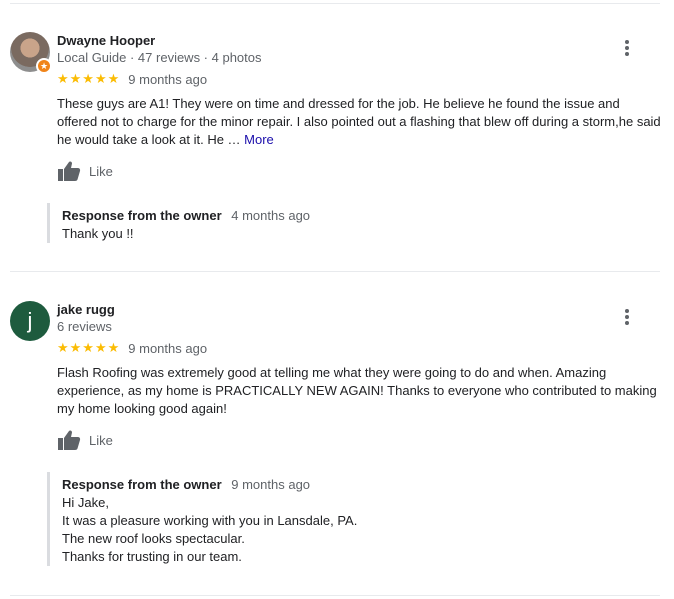 The image size is (674, 599). Describe the element at coordinates (335, 271) in the screenshot. I see `review-divider` at that location.